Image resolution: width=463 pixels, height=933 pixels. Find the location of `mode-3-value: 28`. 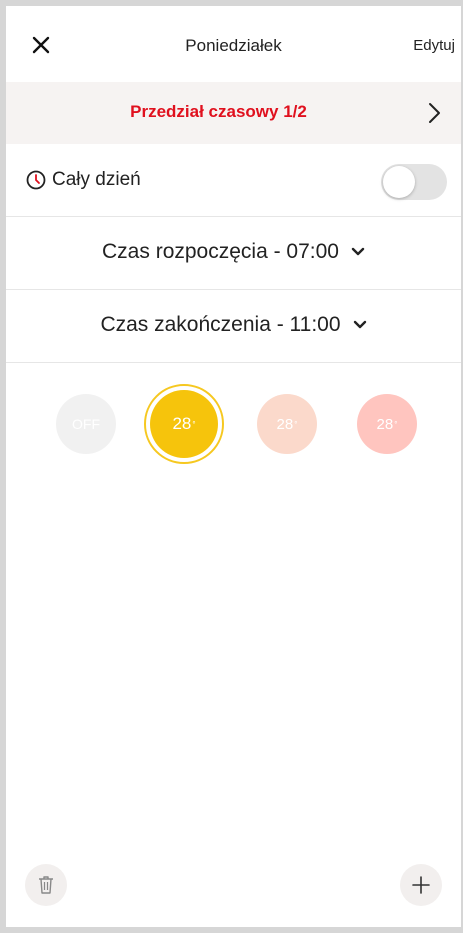

mode-3-value: 28 is located at coordinates (385, 424).